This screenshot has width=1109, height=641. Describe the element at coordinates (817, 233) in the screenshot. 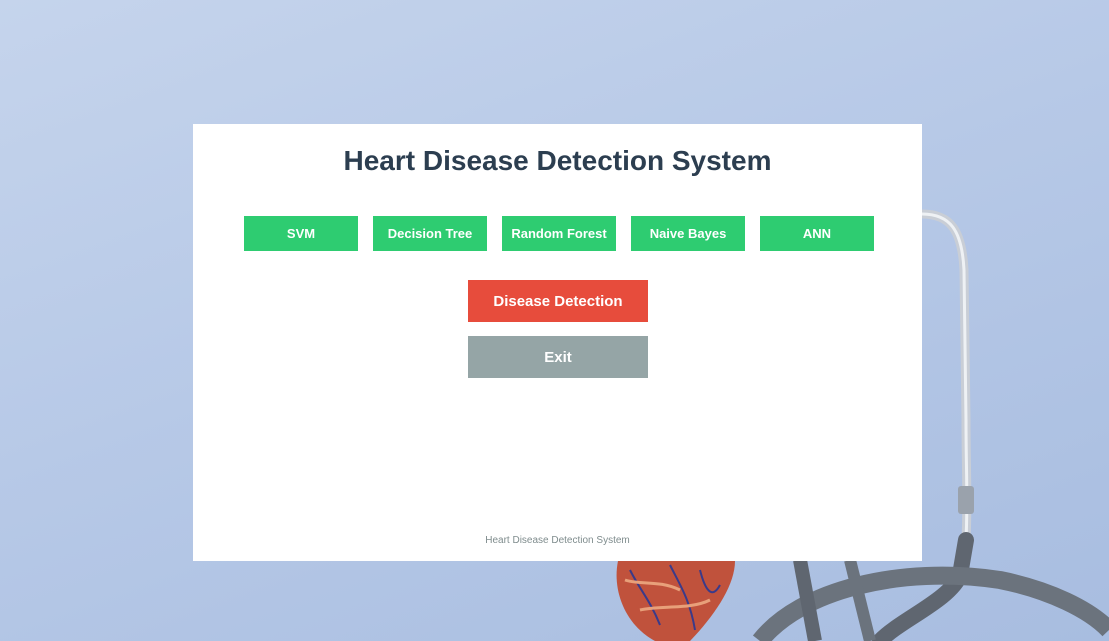

I see `ann-button: ANN` at that location.